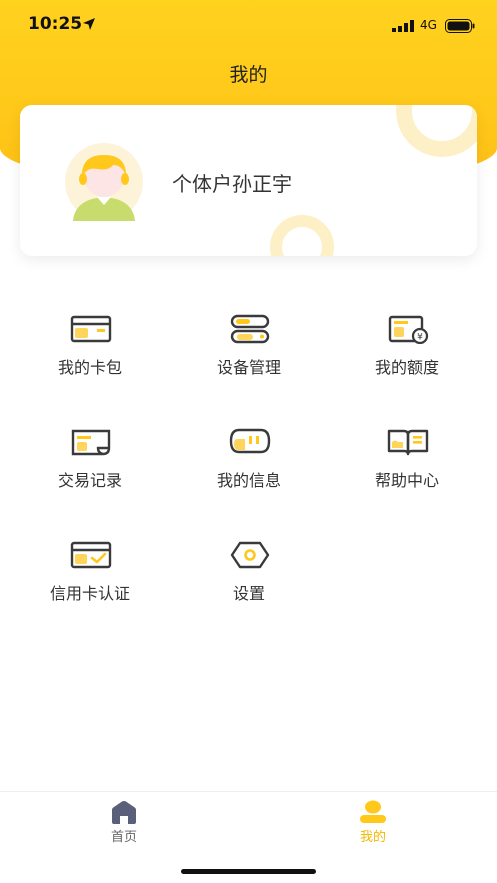 The width and height of the screenshot is (497, 883). What do you see at coordinates (250, 329) in the screenshot?
I see `device-manage-icon` at bounding box center [250, 329].